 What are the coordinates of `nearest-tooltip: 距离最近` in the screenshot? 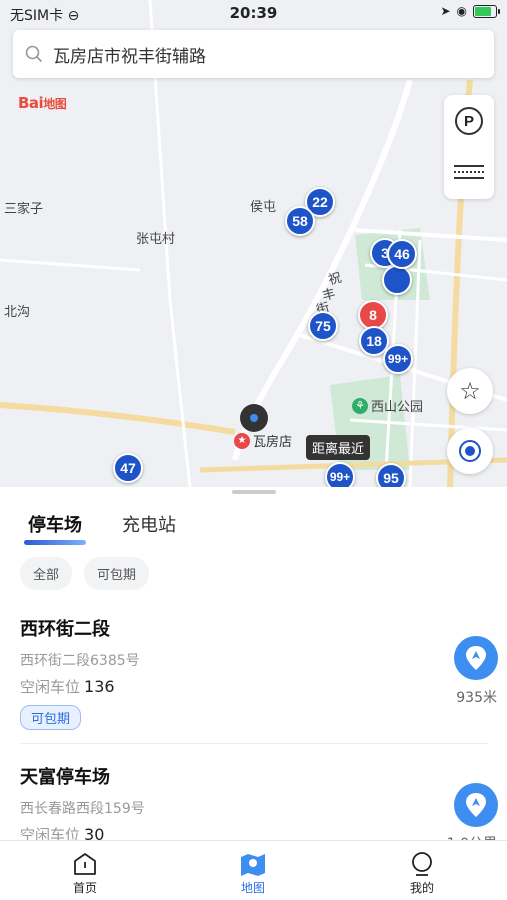 It's located at (338, 447).